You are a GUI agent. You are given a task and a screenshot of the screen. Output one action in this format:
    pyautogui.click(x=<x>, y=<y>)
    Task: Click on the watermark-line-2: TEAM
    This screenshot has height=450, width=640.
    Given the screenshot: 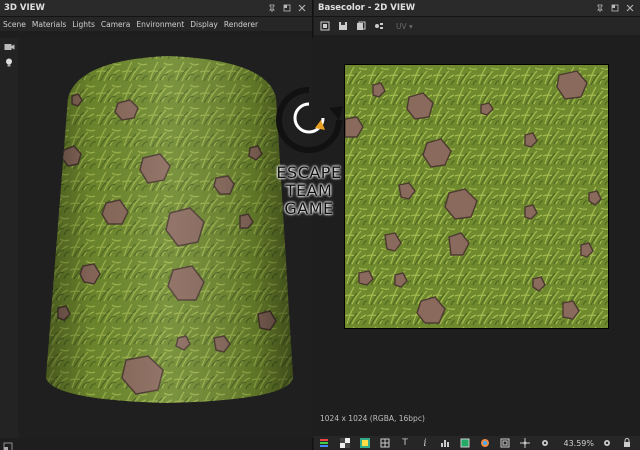 What is the action you would take?
    pyautogui.click(x=309, y=190)
    